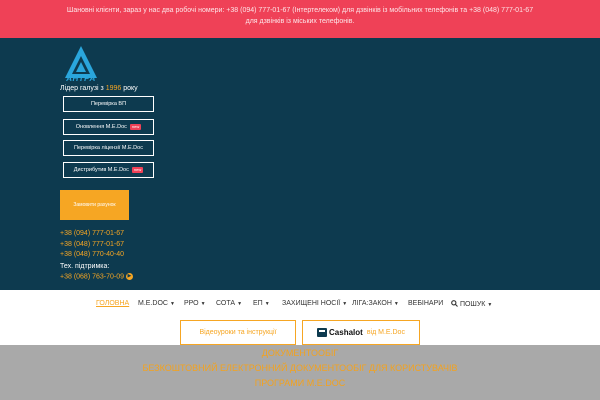 This screenshot has height=400, width=600. I want to click on search-icon, so click(454, 303).